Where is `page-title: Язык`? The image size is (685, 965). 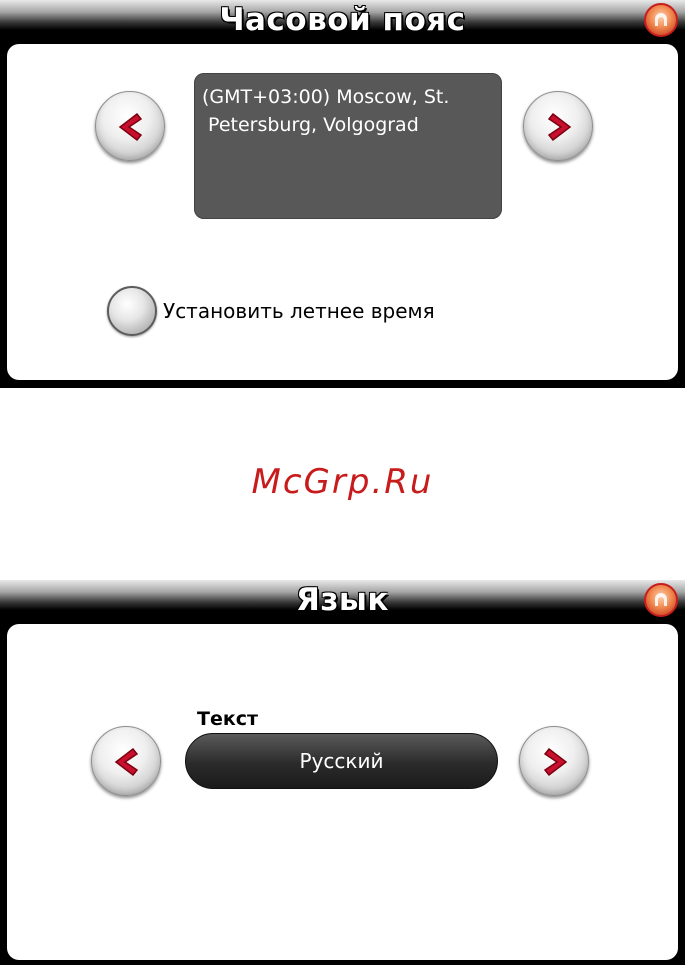
page-title: Язык is located at coordinates (342, 600).